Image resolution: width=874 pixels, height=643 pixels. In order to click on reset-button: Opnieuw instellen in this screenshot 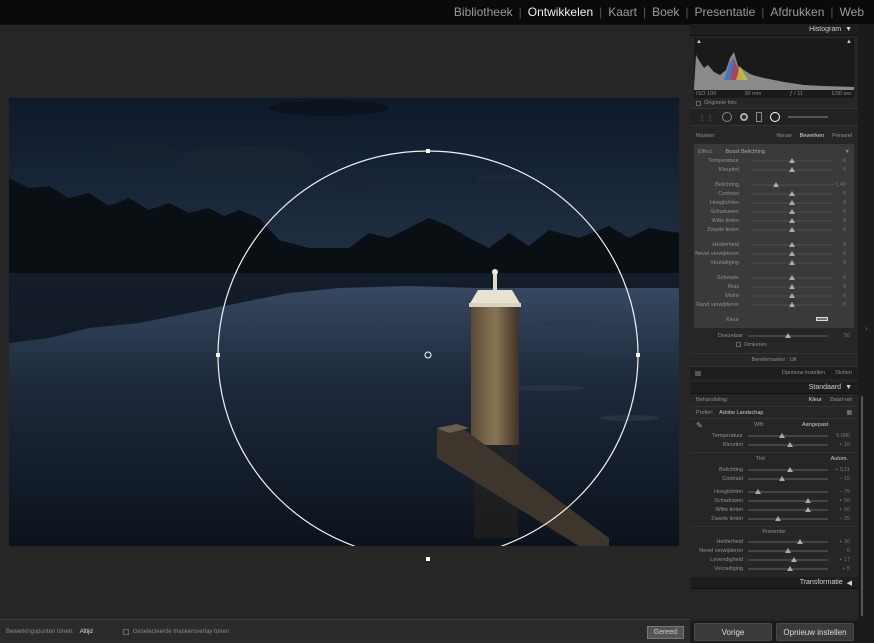, I will do `click(815, 632)`.